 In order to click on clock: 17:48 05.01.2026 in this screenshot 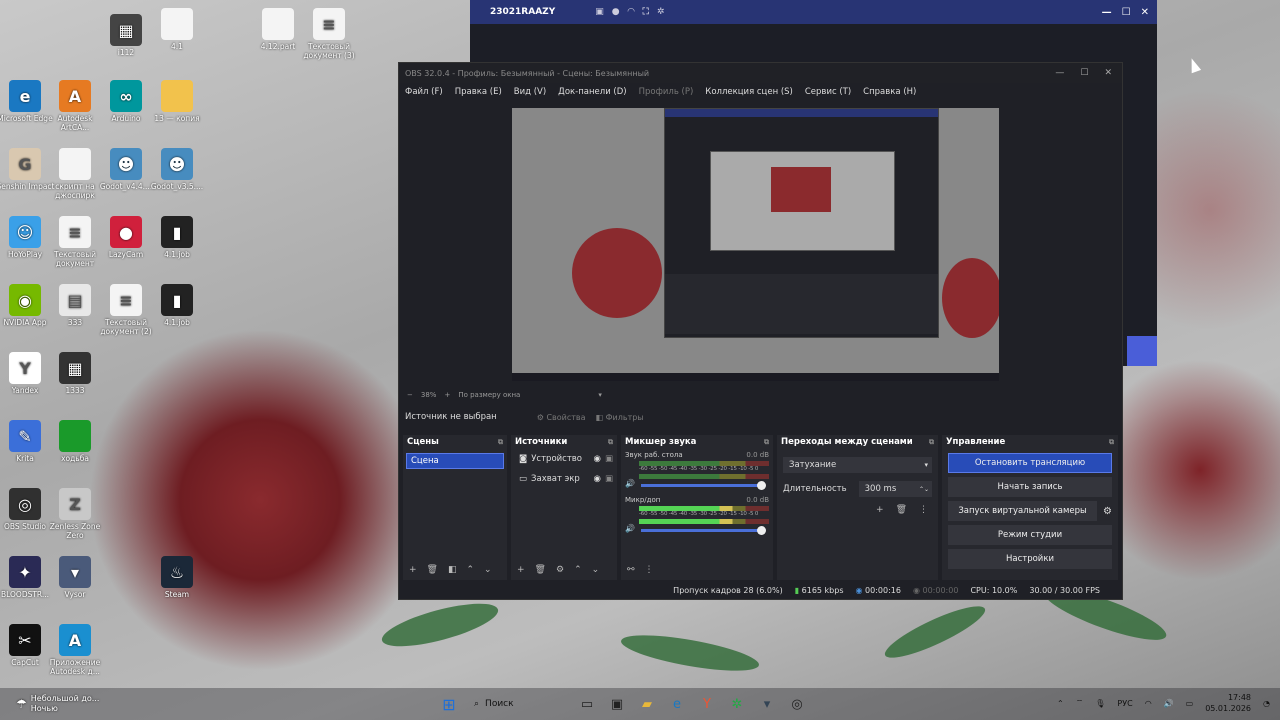, I will do `click(1228, 703)`.